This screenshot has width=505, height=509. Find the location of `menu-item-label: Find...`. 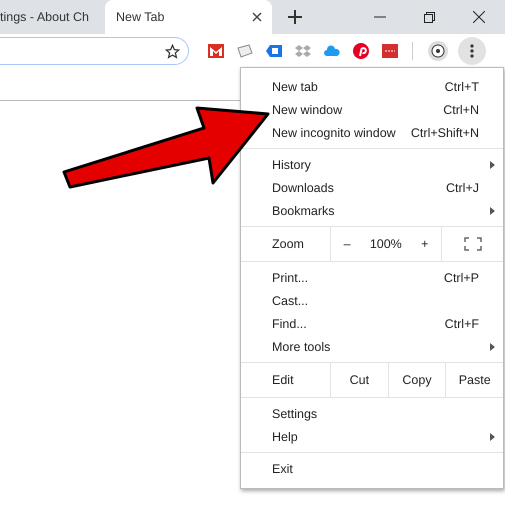

menu-item-label: Find... is located at coordinates (289, 323).